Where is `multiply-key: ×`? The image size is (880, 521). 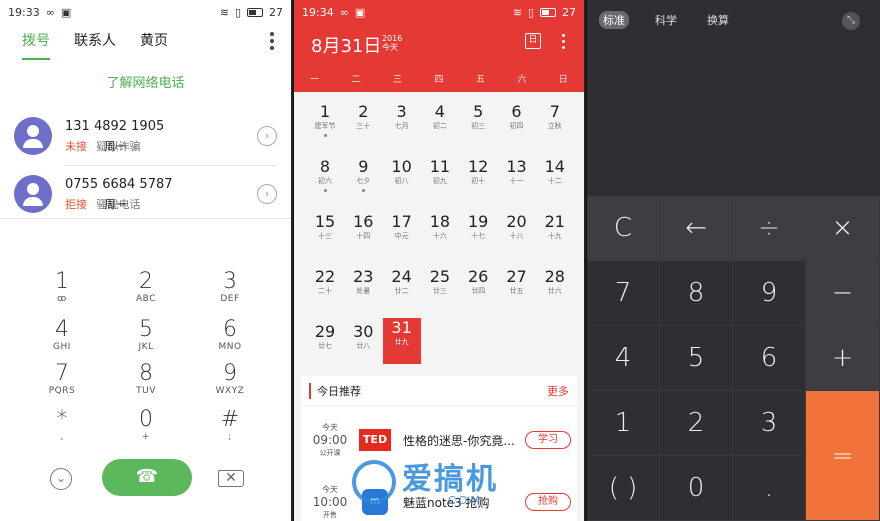
multiply-key: × is located at coordinates (843, 228).